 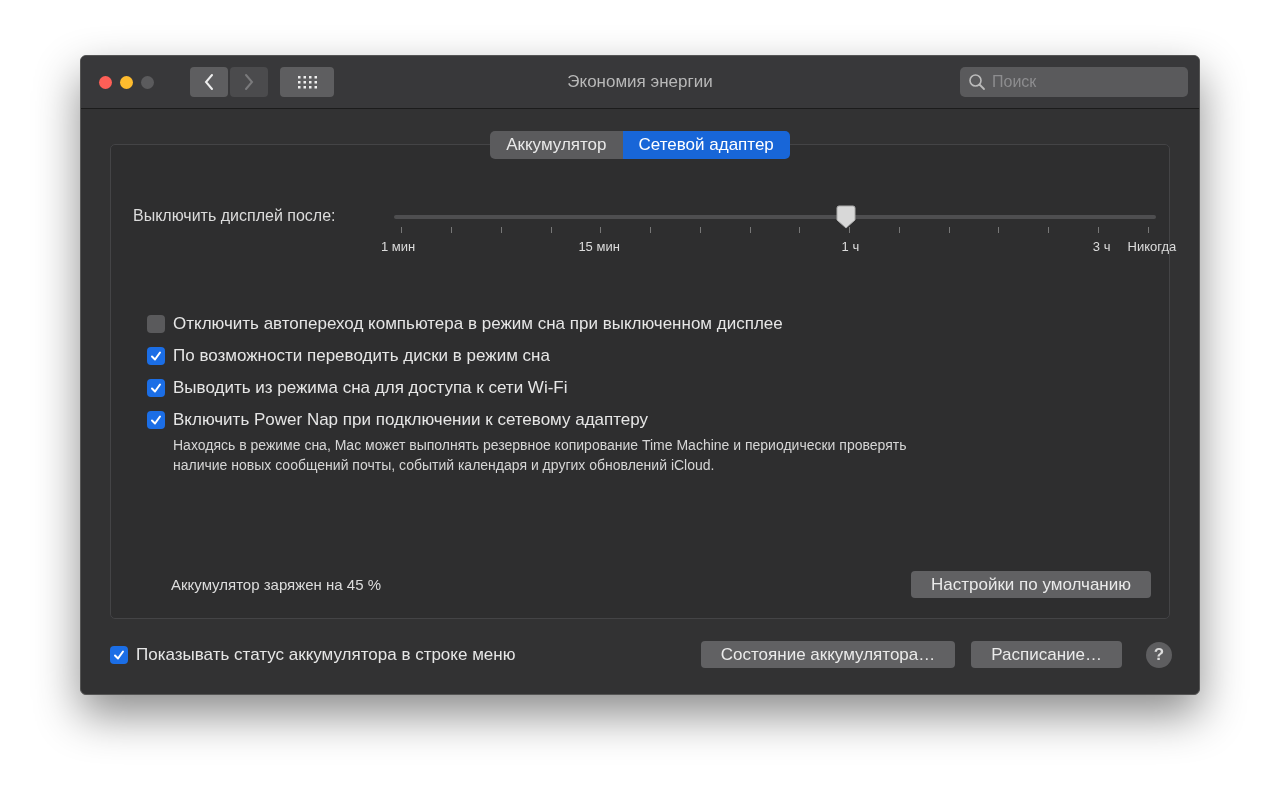 I want to click on checkbox-label: Показывать статус аккумулятора в строке меню, so click(x=326, y=654).